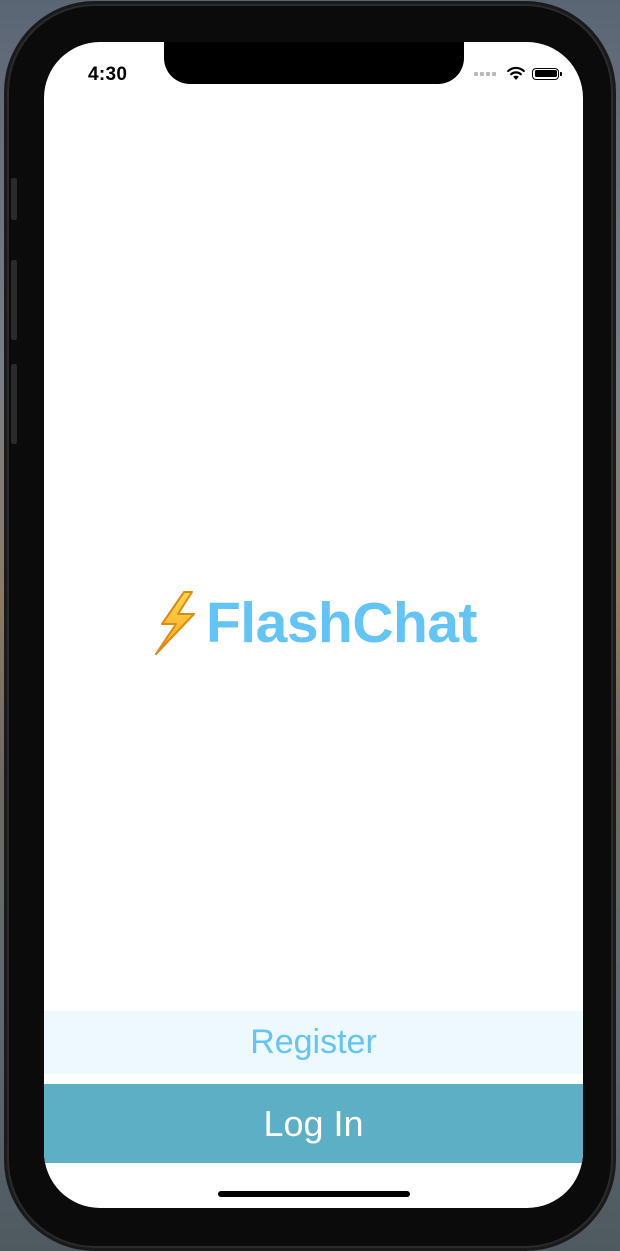  Describe the element at coordinates (341, 622) in the screenshot. I see `app-title: FlashChat` at that location.